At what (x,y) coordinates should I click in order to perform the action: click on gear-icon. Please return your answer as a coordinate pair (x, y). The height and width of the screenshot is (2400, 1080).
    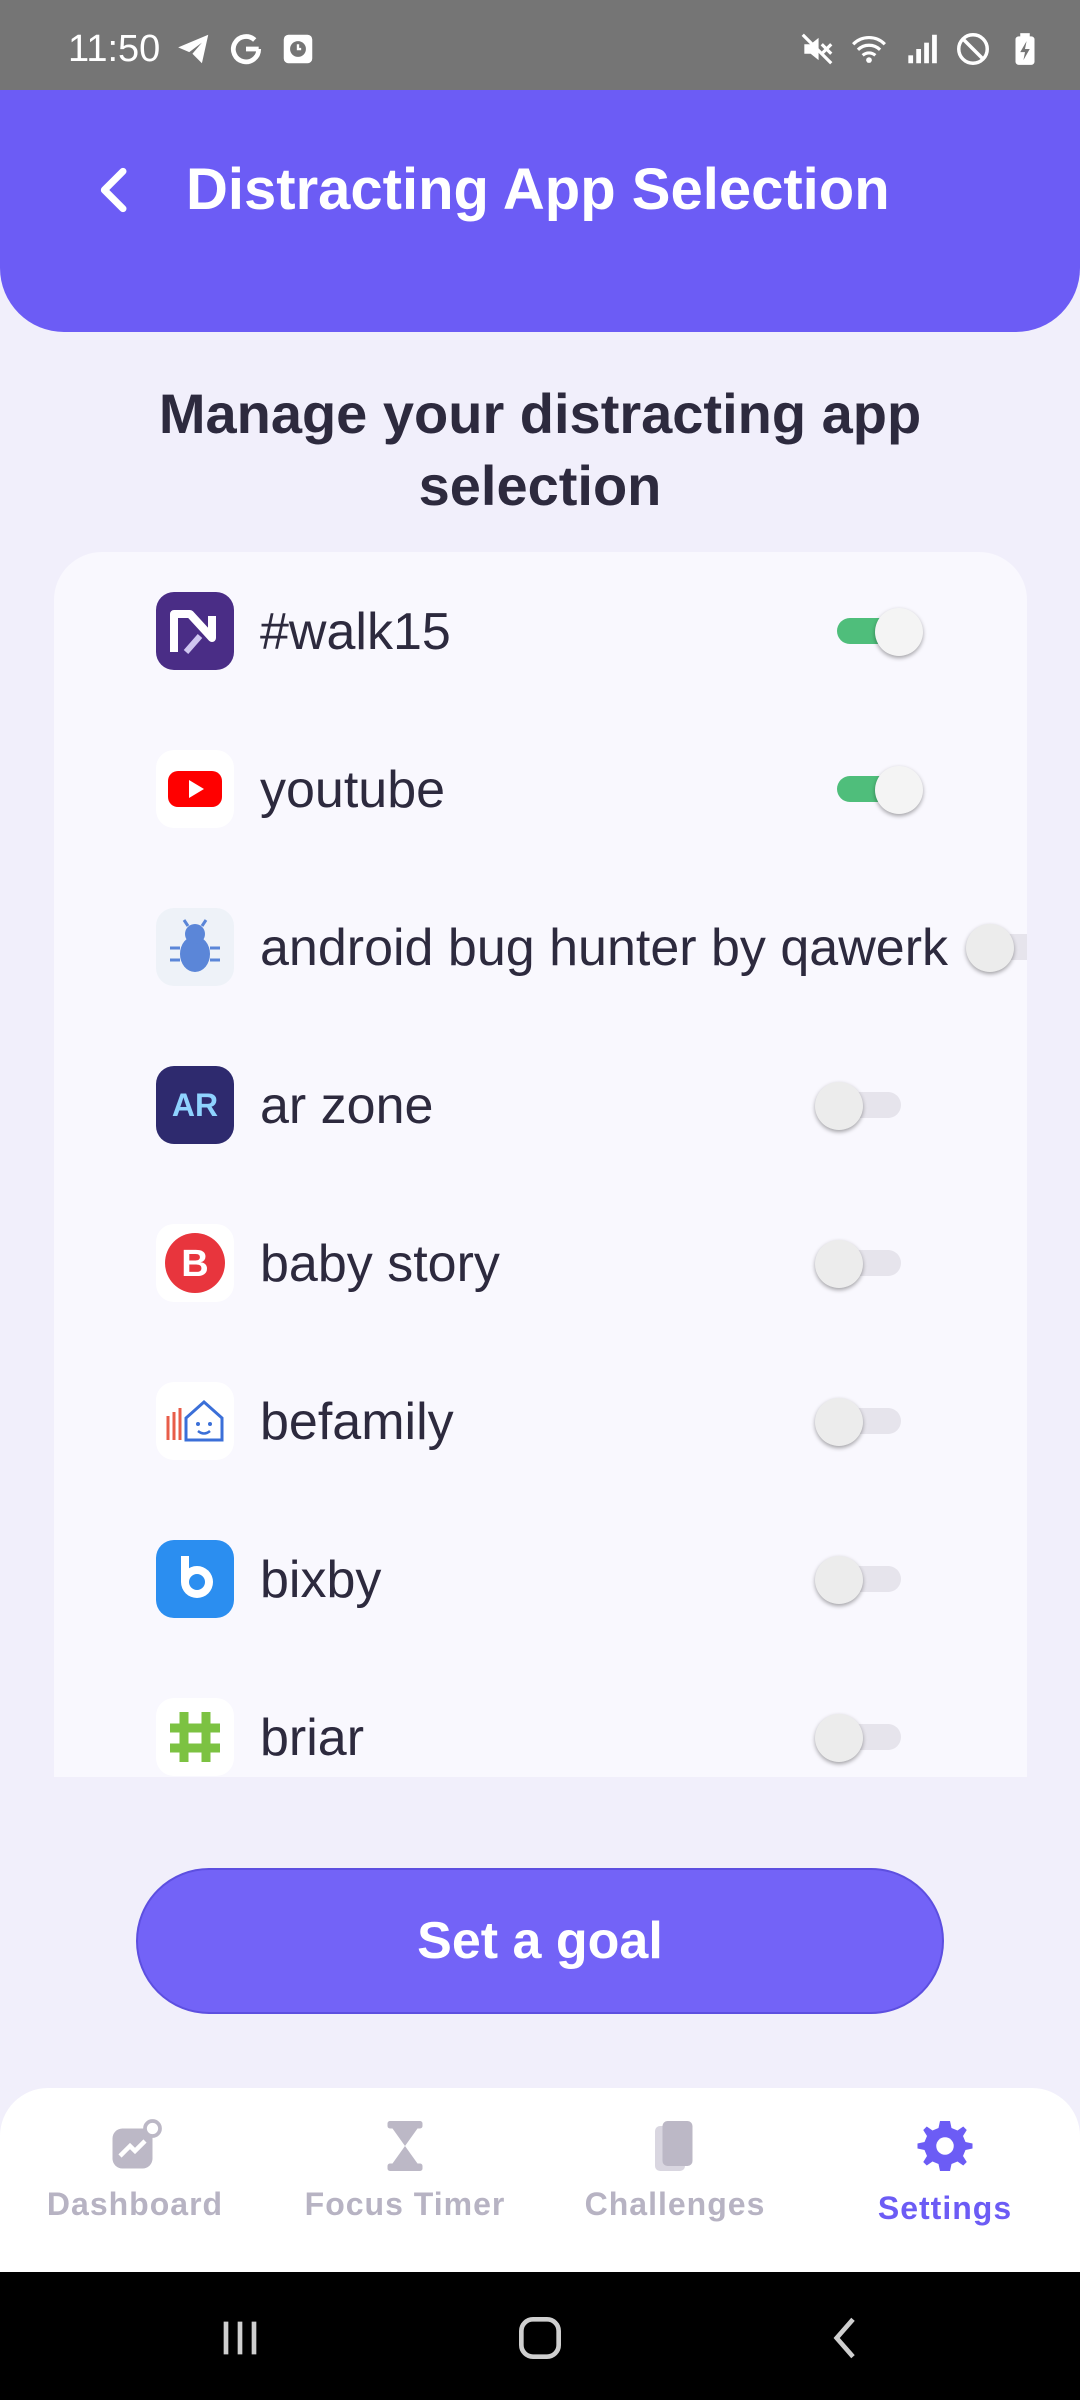
    Looking at the image, I should click on (945, 2146).